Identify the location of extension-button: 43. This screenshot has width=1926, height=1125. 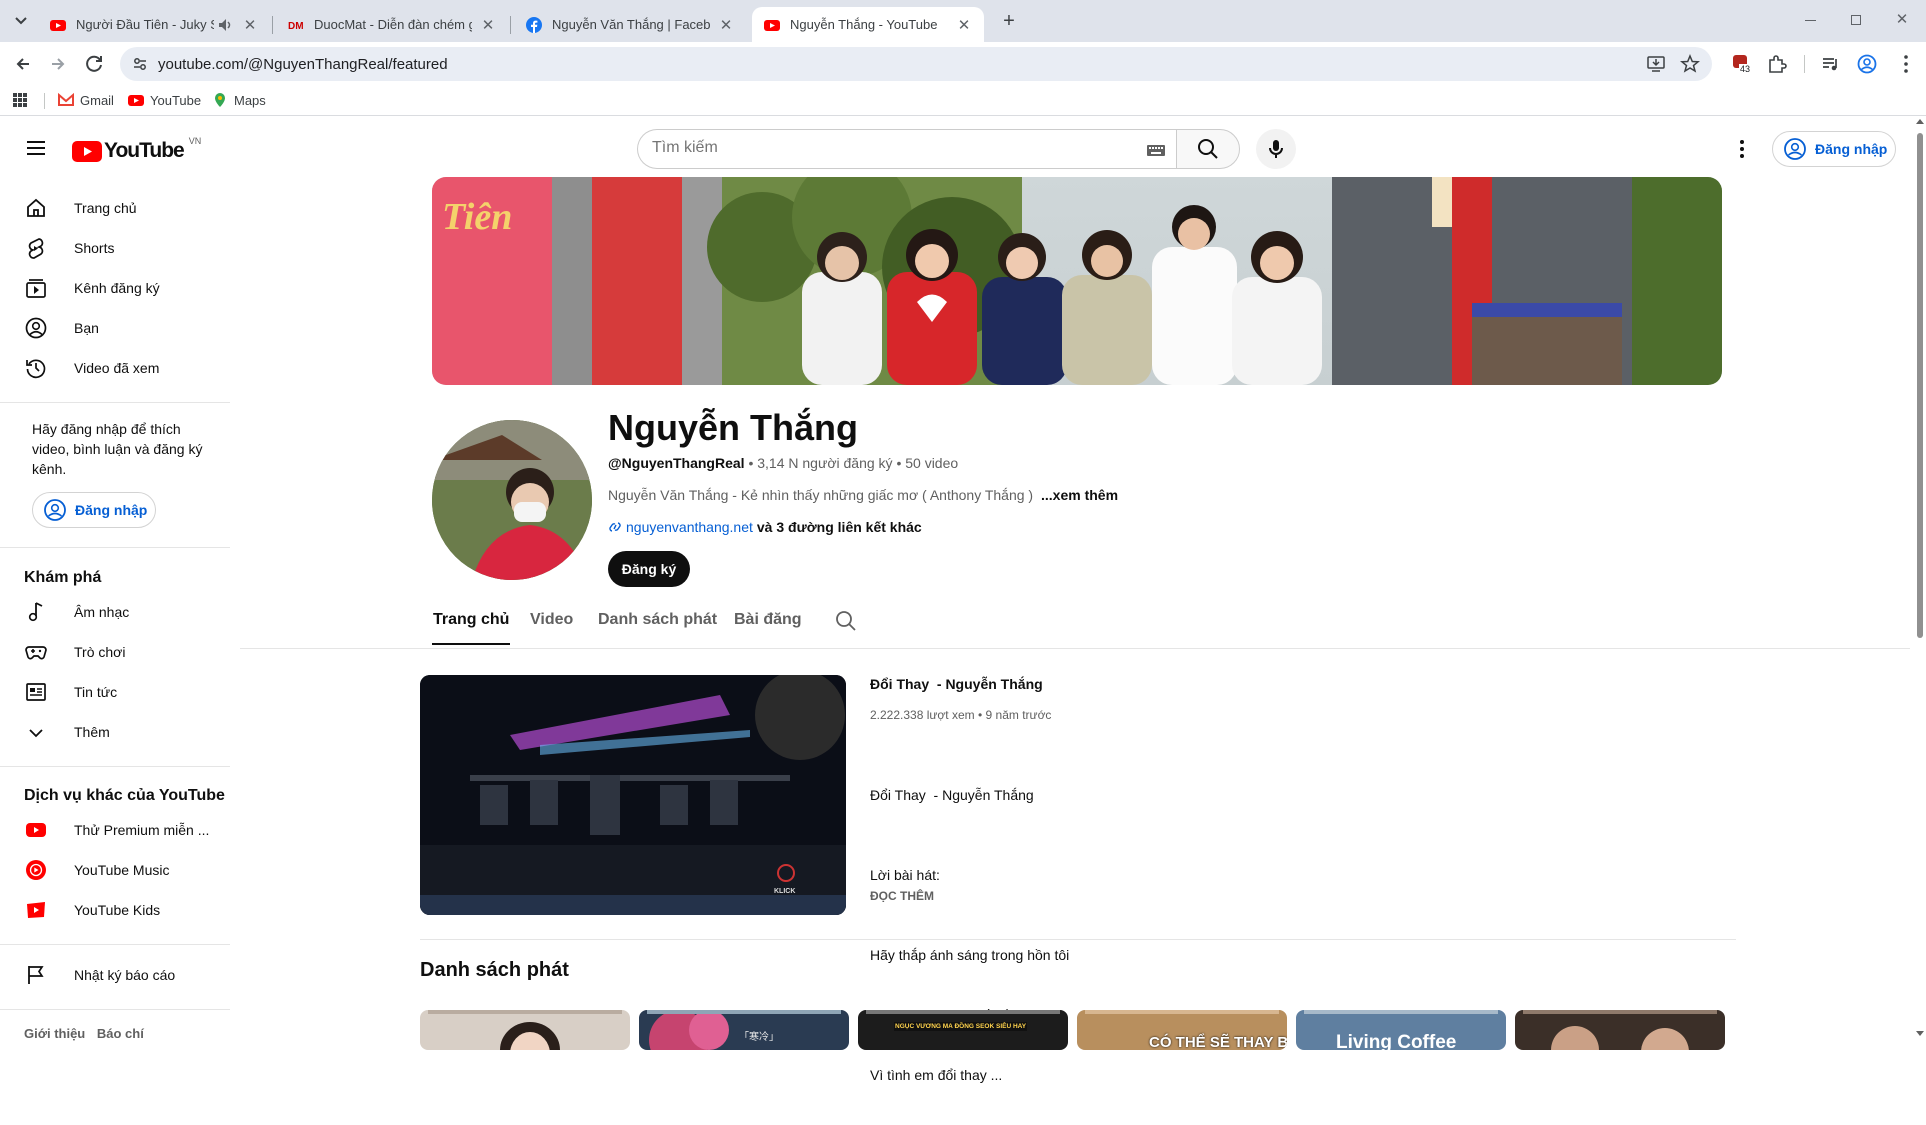
(1742, 64).